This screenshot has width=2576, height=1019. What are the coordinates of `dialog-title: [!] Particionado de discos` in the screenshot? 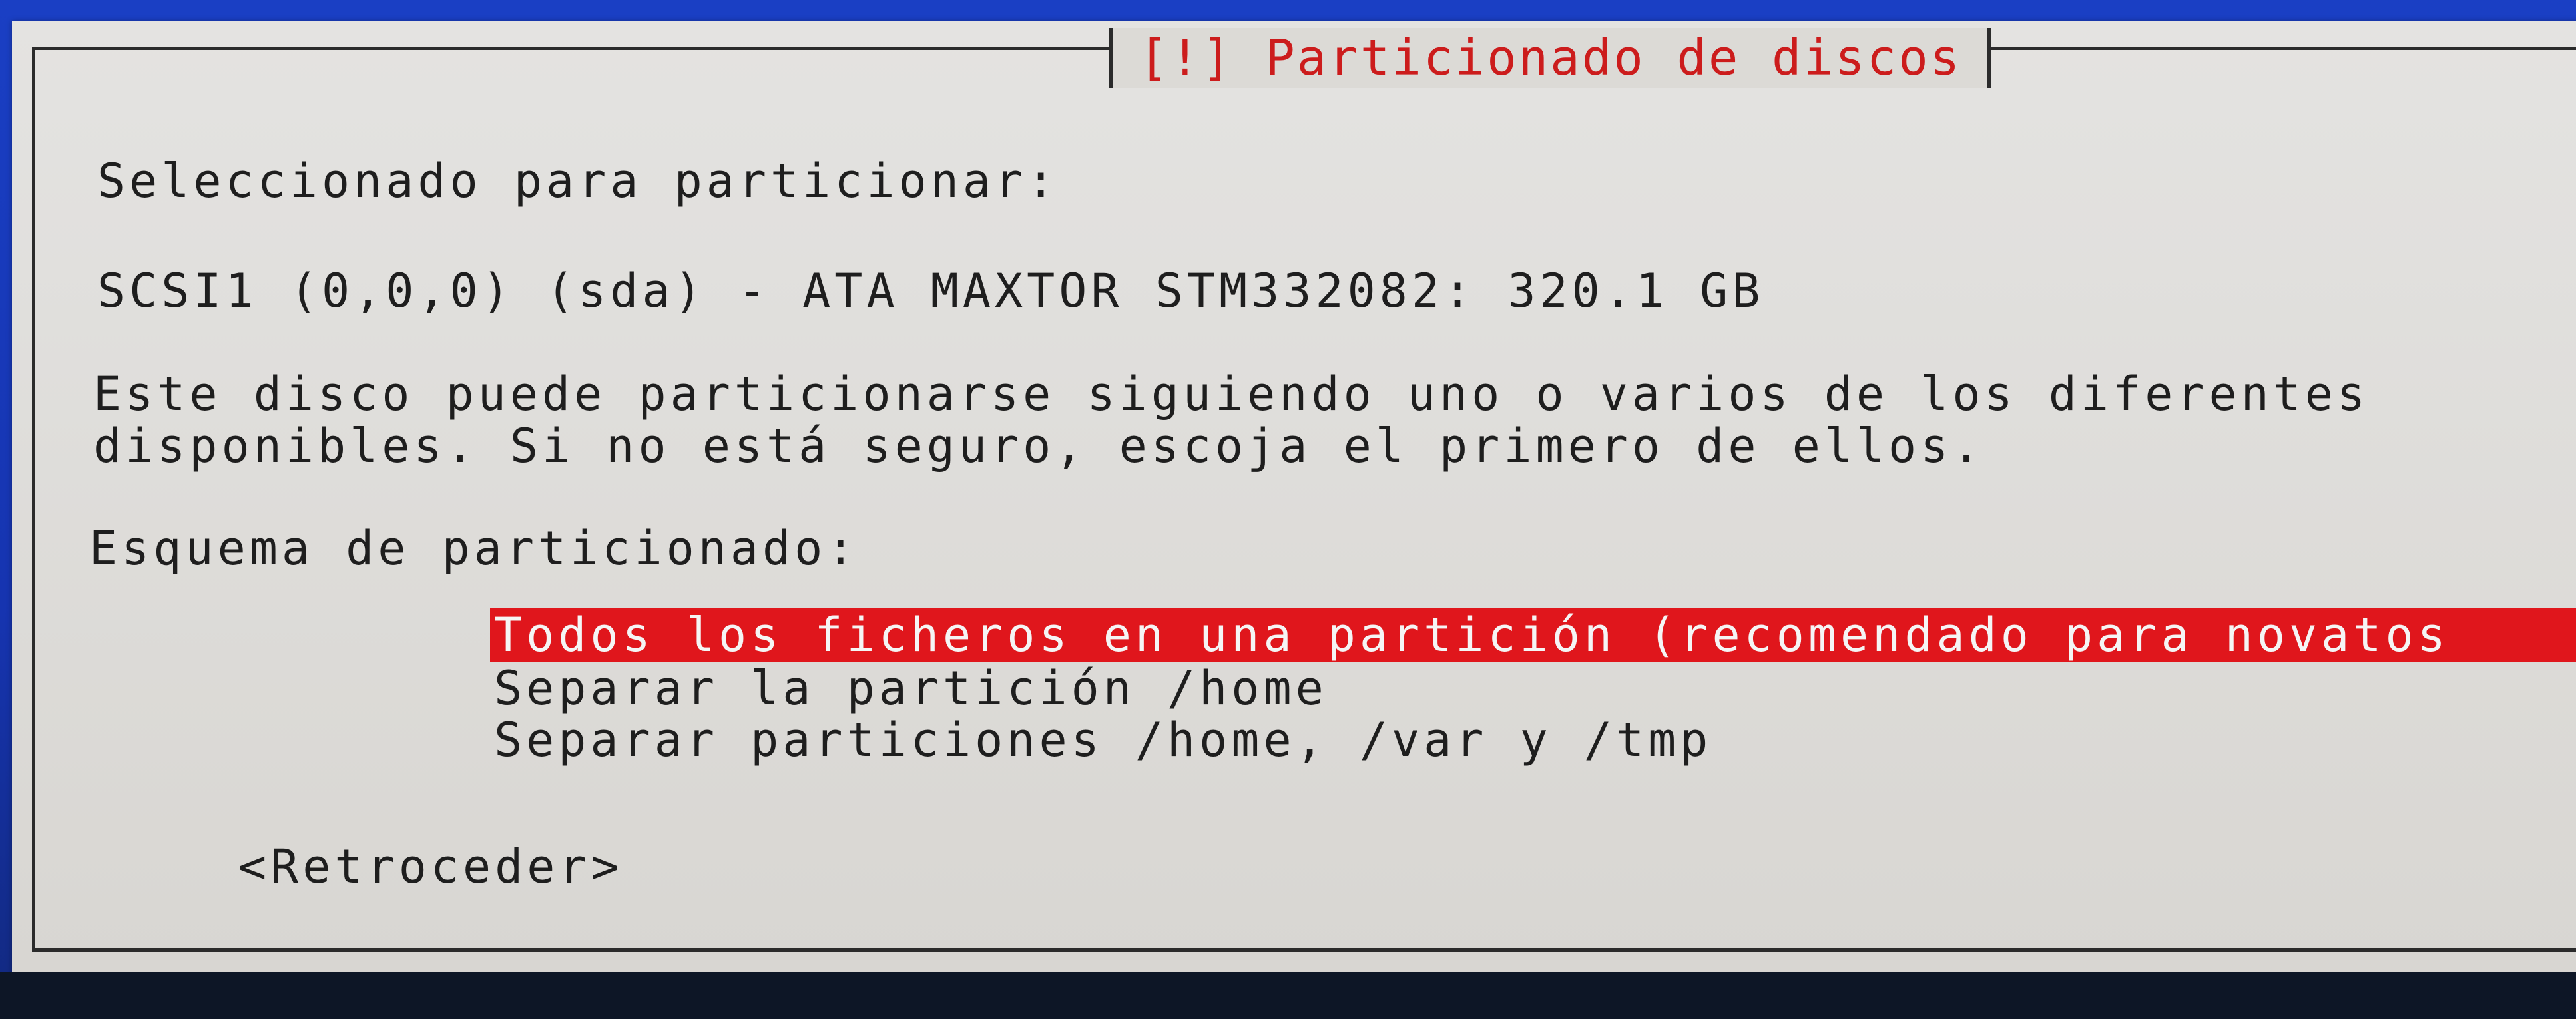 It's located at (1551, 58).